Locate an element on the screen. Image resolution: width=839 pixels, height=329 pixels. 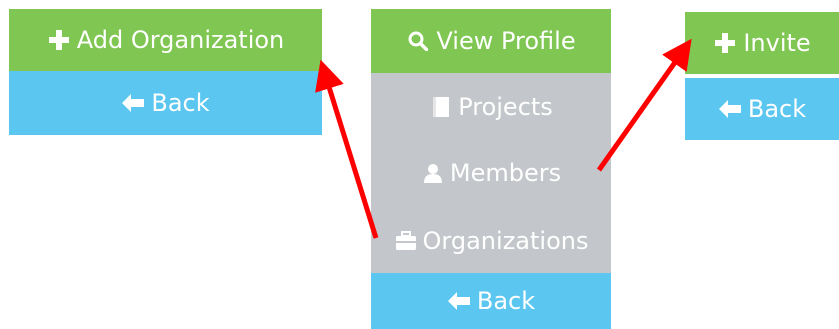
invite-button: Invite is located at coordinates (762, 43).